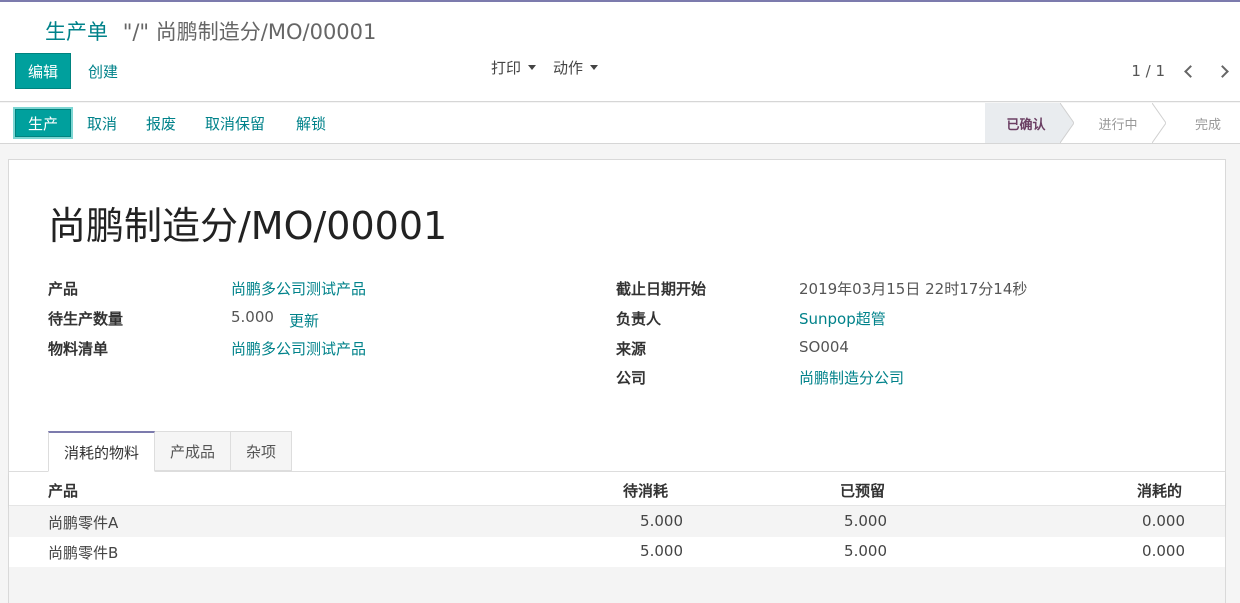  What do you see at coordinates (262, 451) in the screenshot?
I see `tab-miscellaneous: 杂项` at bounding box center [262, 451].